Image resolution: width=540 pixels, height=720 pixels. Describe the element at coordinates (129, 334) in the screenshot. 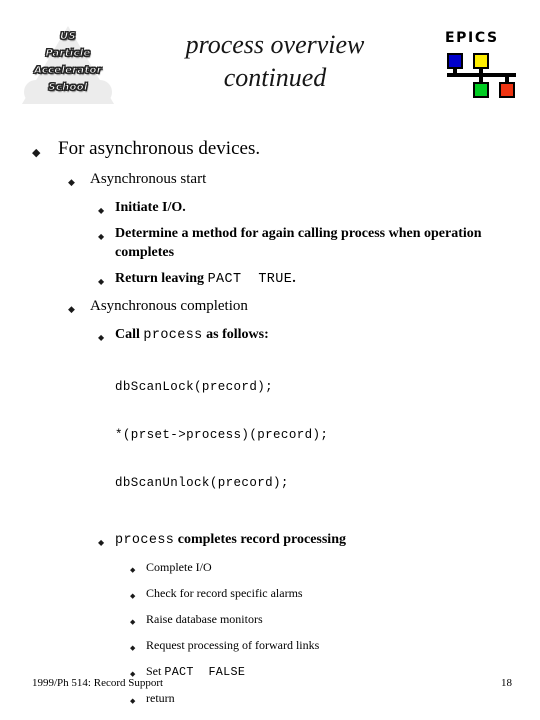

I see `call-prefix: Call` at that location.